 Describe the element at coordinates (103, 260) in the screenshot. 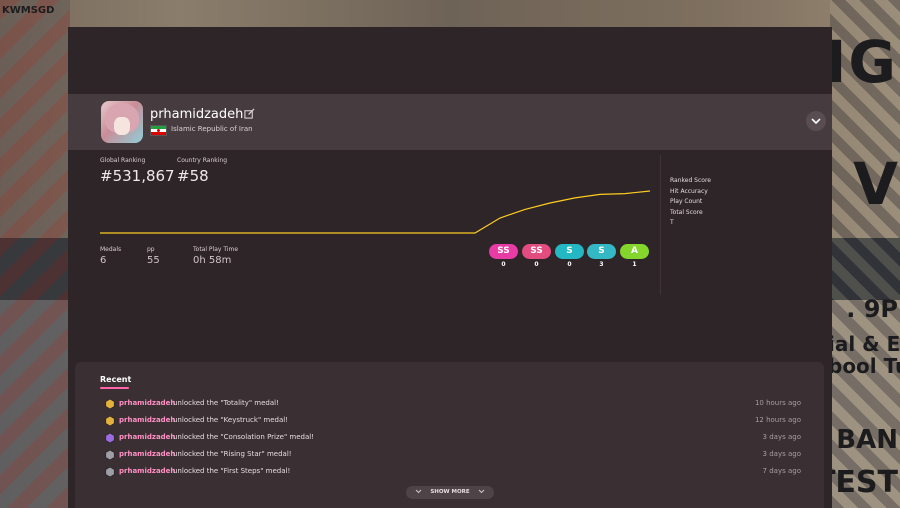

I see `medals-value: 6` at that location.